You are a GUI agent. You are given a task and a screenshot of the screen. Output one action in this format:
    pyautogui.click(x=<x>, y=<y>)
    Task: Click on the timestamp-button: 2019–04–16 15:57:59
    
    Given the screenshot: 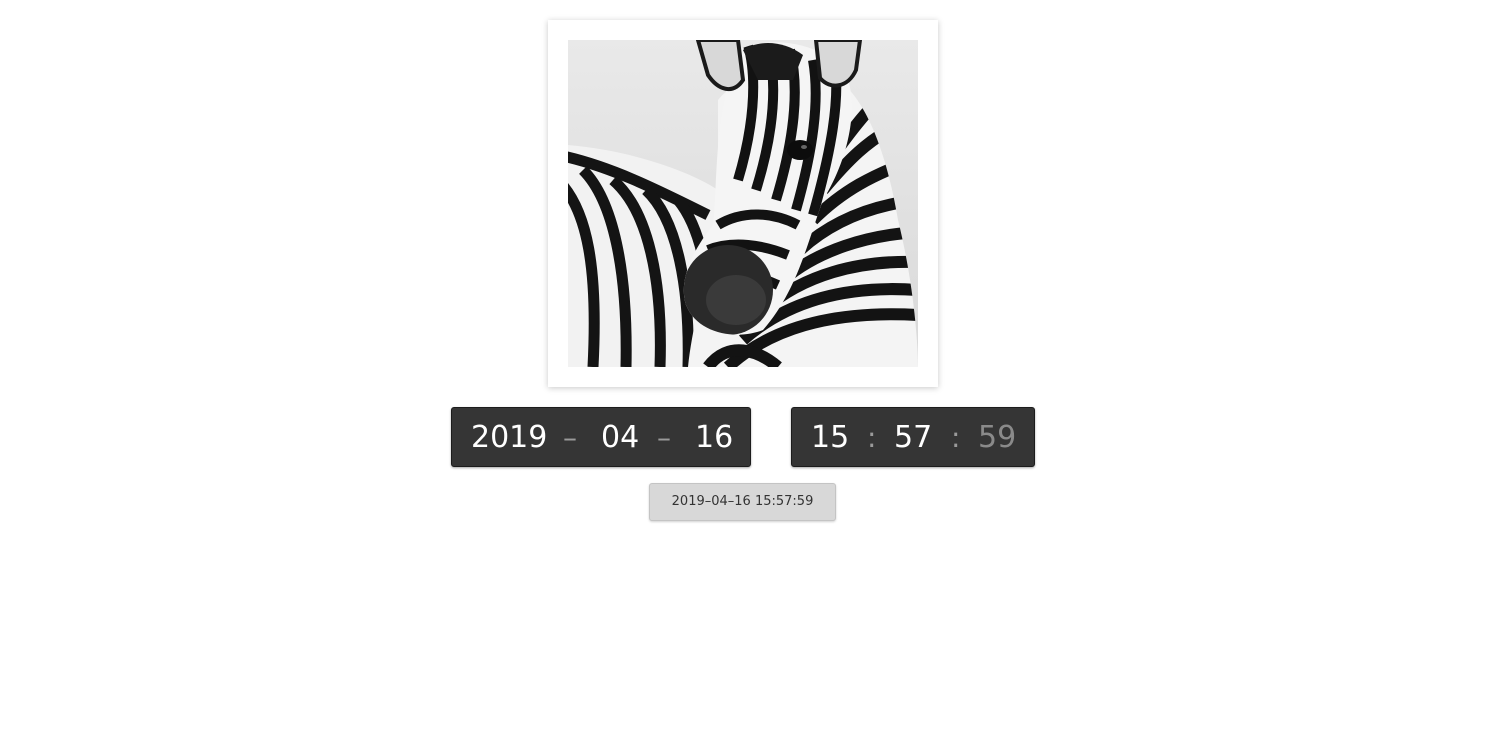 What is the action you would take?
    pyautogui.click(x=742, y=502)
    